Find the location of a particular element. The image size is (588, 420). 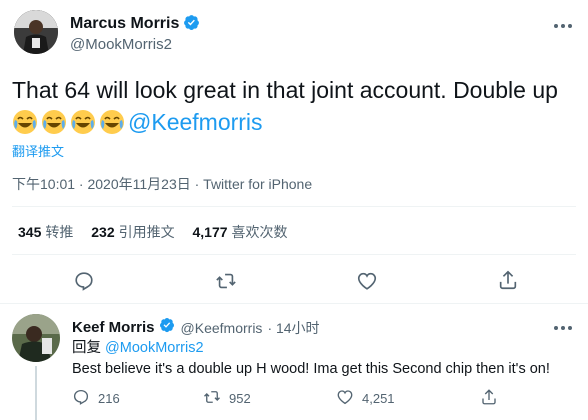

replying-prefix: 回复 is located at coordinates (86, 348).